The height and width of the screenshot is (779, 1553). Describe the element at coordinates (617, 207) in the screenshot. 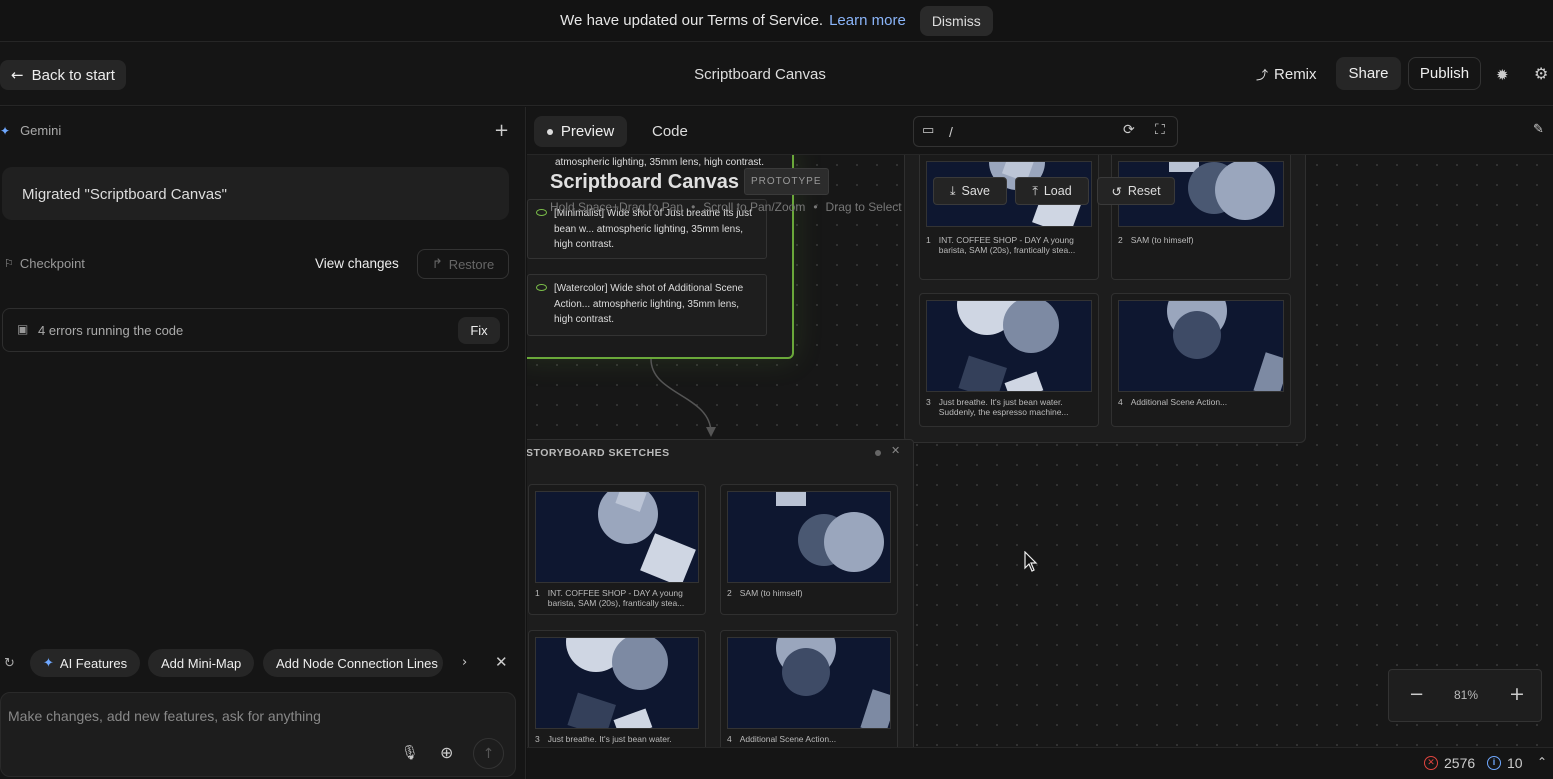

I see `hint-pan: Hold Space+Drag to Pan` at that location.